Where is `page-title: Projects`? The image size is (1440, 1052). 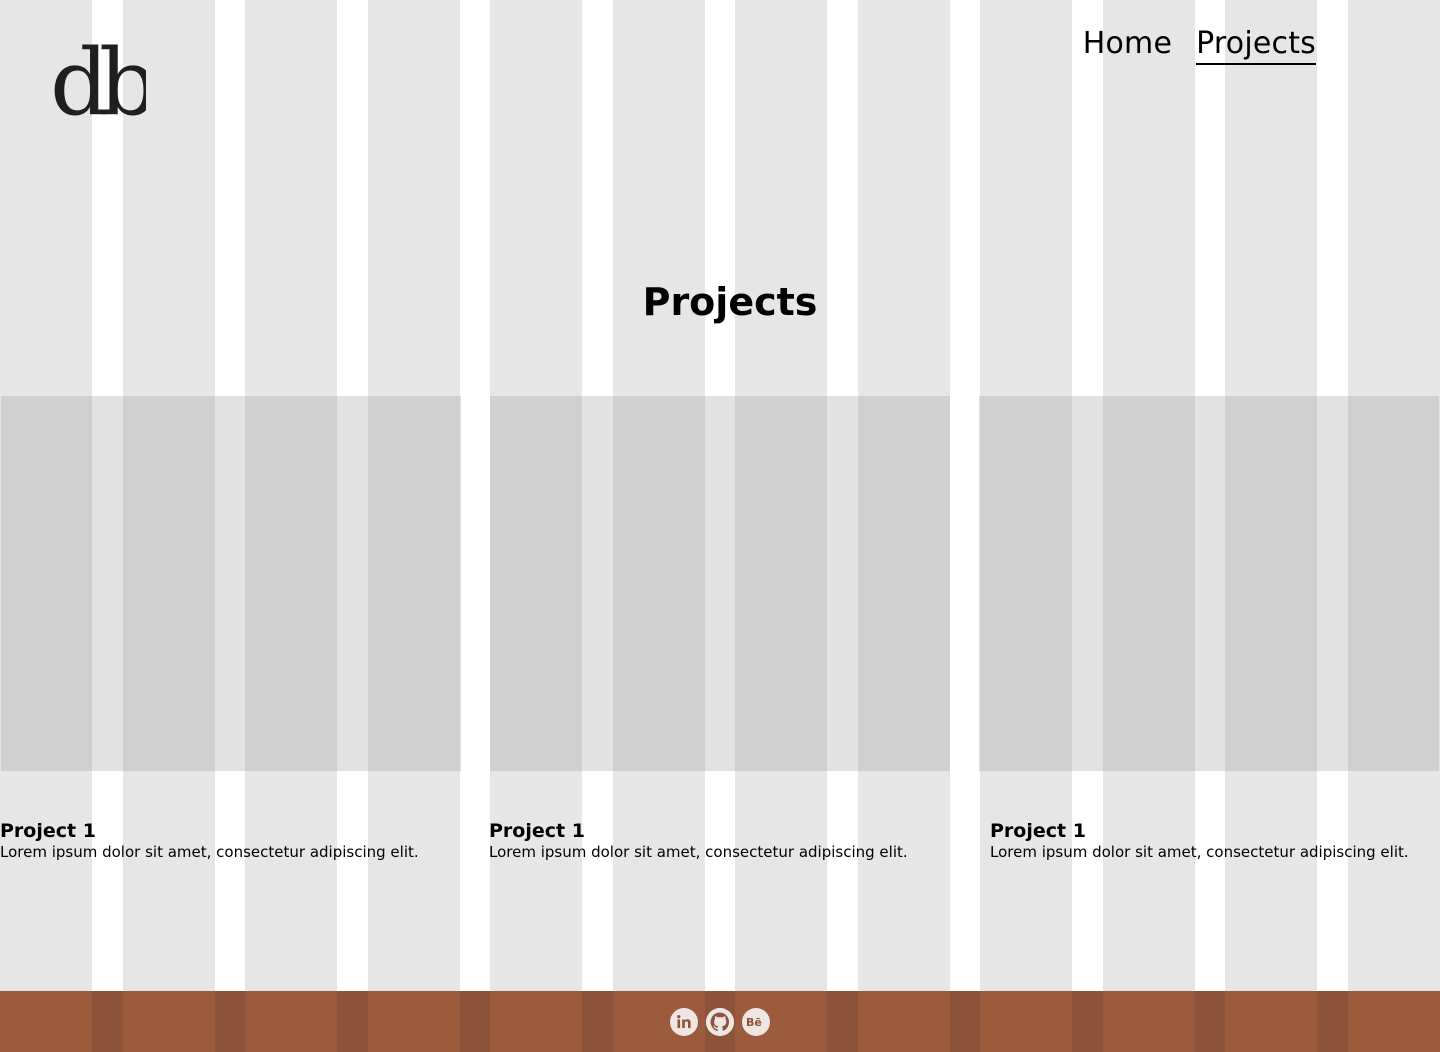 page-title: Projects is located at coordinates (730, 302).